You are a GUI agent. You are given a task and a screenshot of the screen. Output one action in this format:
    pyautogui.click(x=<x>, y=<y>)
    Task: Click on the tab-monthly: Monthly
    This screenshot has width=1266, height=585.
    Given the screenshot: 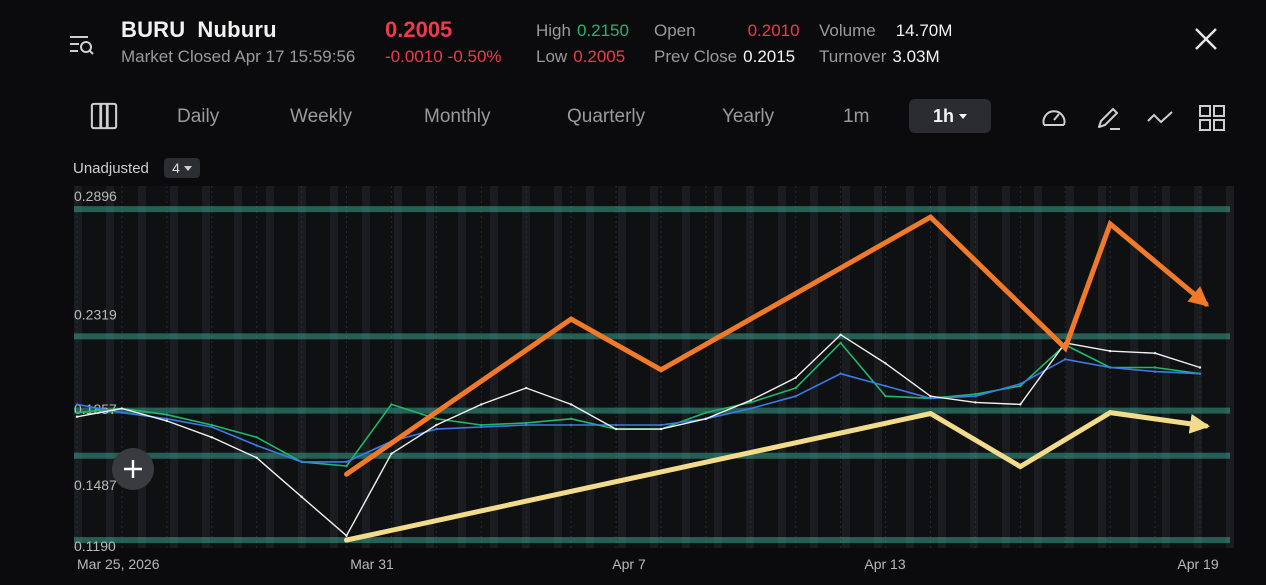 What is the action you would take?
    pyautogui.click(x=457, y=117)
    